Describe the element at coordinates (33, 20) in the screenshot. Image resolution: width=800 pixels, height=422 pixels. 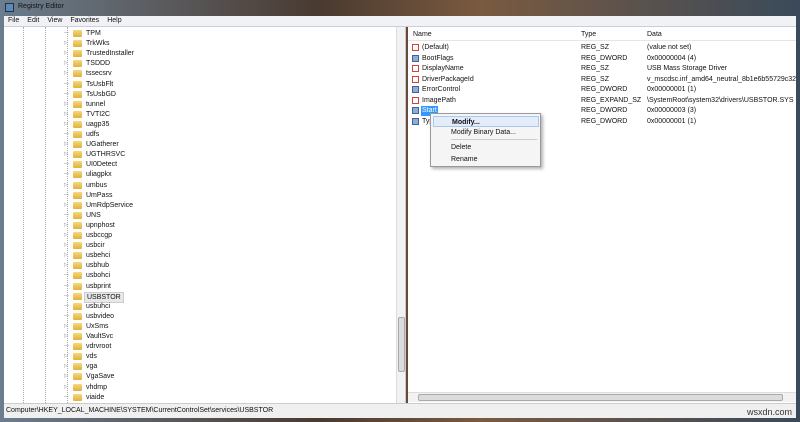
I see `menu-edit: Edit` at that location.